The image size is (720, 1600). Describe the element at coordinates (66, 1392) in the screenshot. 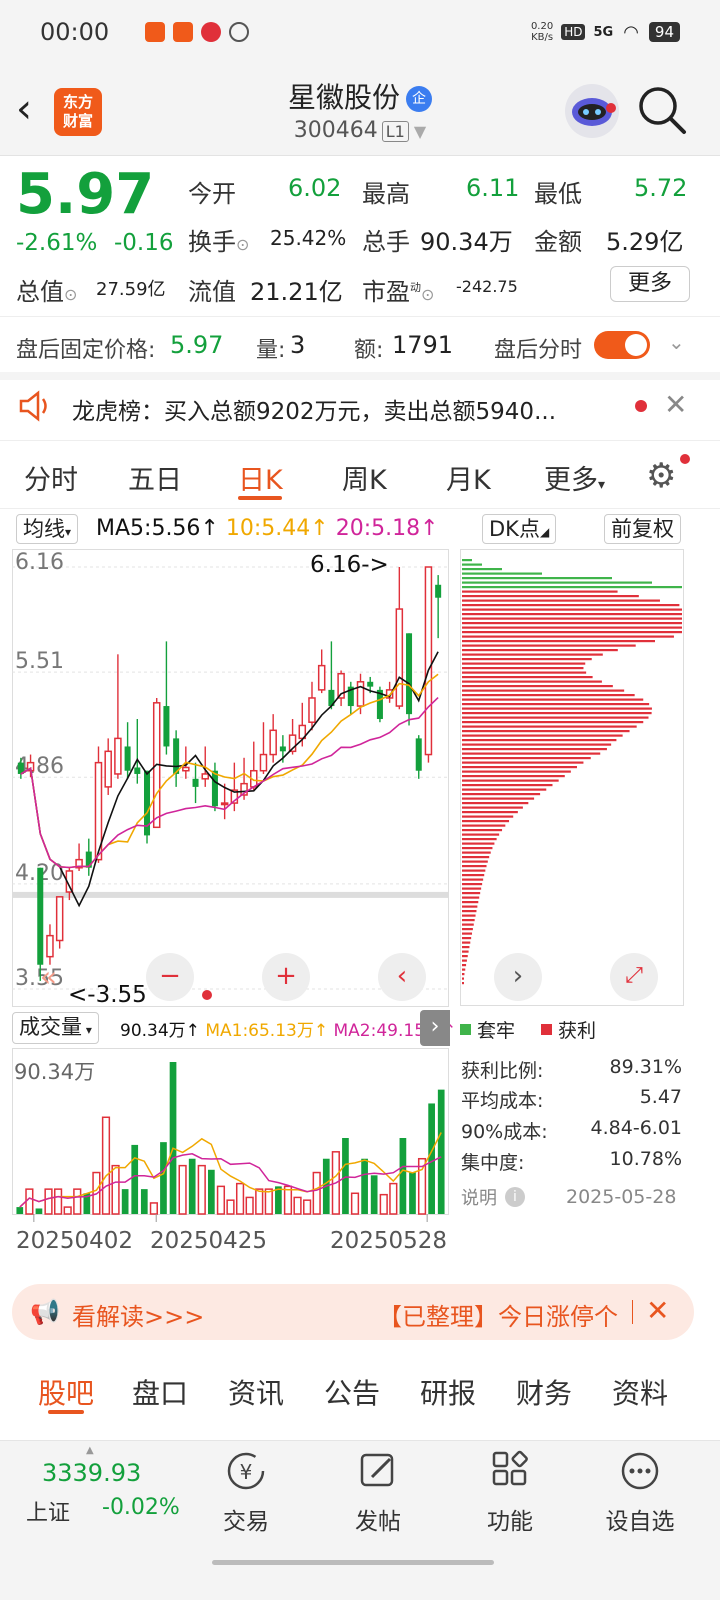

I see `tab-stock-forum: 股吧` at that location.